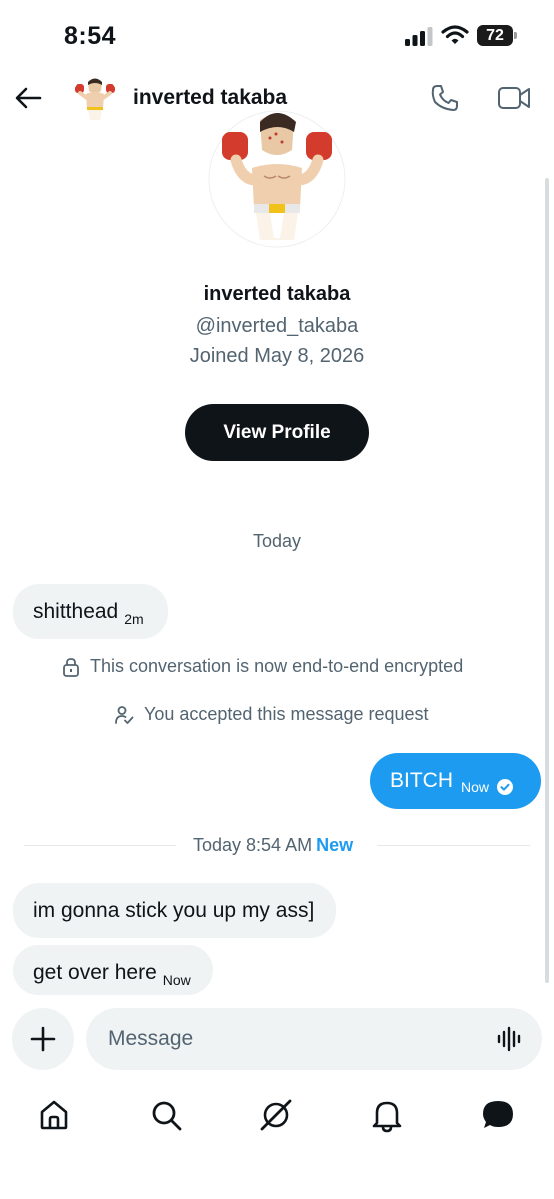 The height and width of the screenshot is (1199, 554). What do you see at coordinates (277, 432) in the screenshot?
I see `view-profile-button: View Profile` at bounding box center [277, 432].